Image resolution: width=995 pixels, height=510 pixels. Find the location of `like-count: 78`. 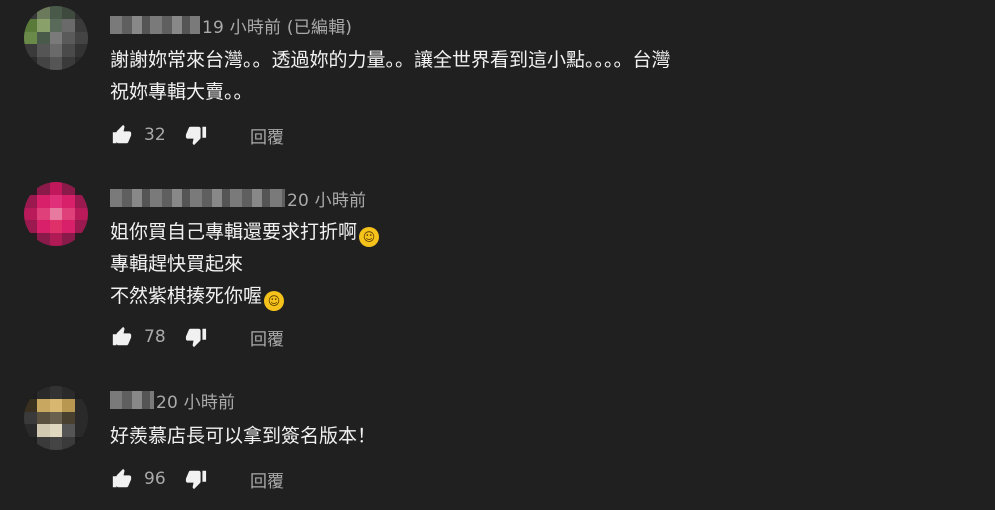

like-count: 78 is located at coordinates (155, 337).